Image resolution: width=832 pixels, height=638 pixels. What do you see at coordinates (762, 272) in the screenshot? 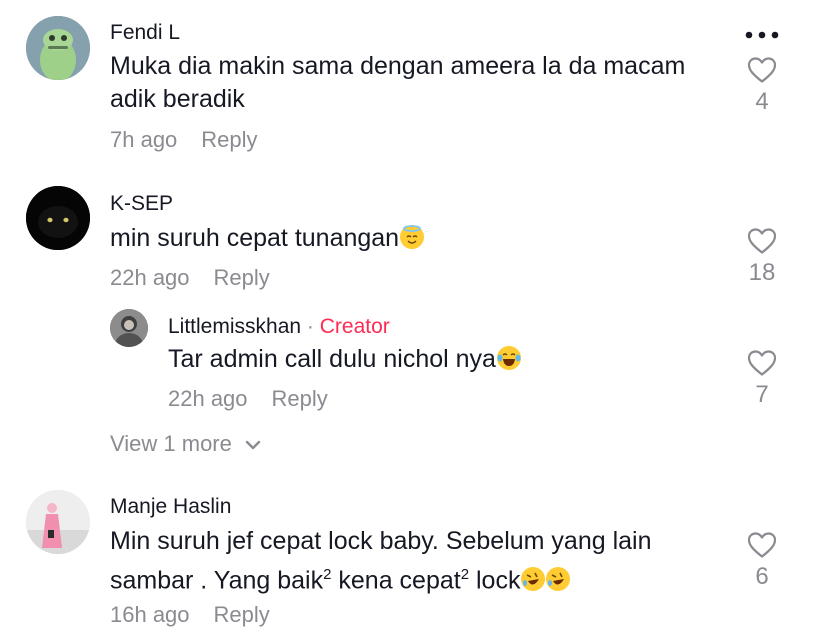
I see `like-count: 18` at bounding box center [762, 272].